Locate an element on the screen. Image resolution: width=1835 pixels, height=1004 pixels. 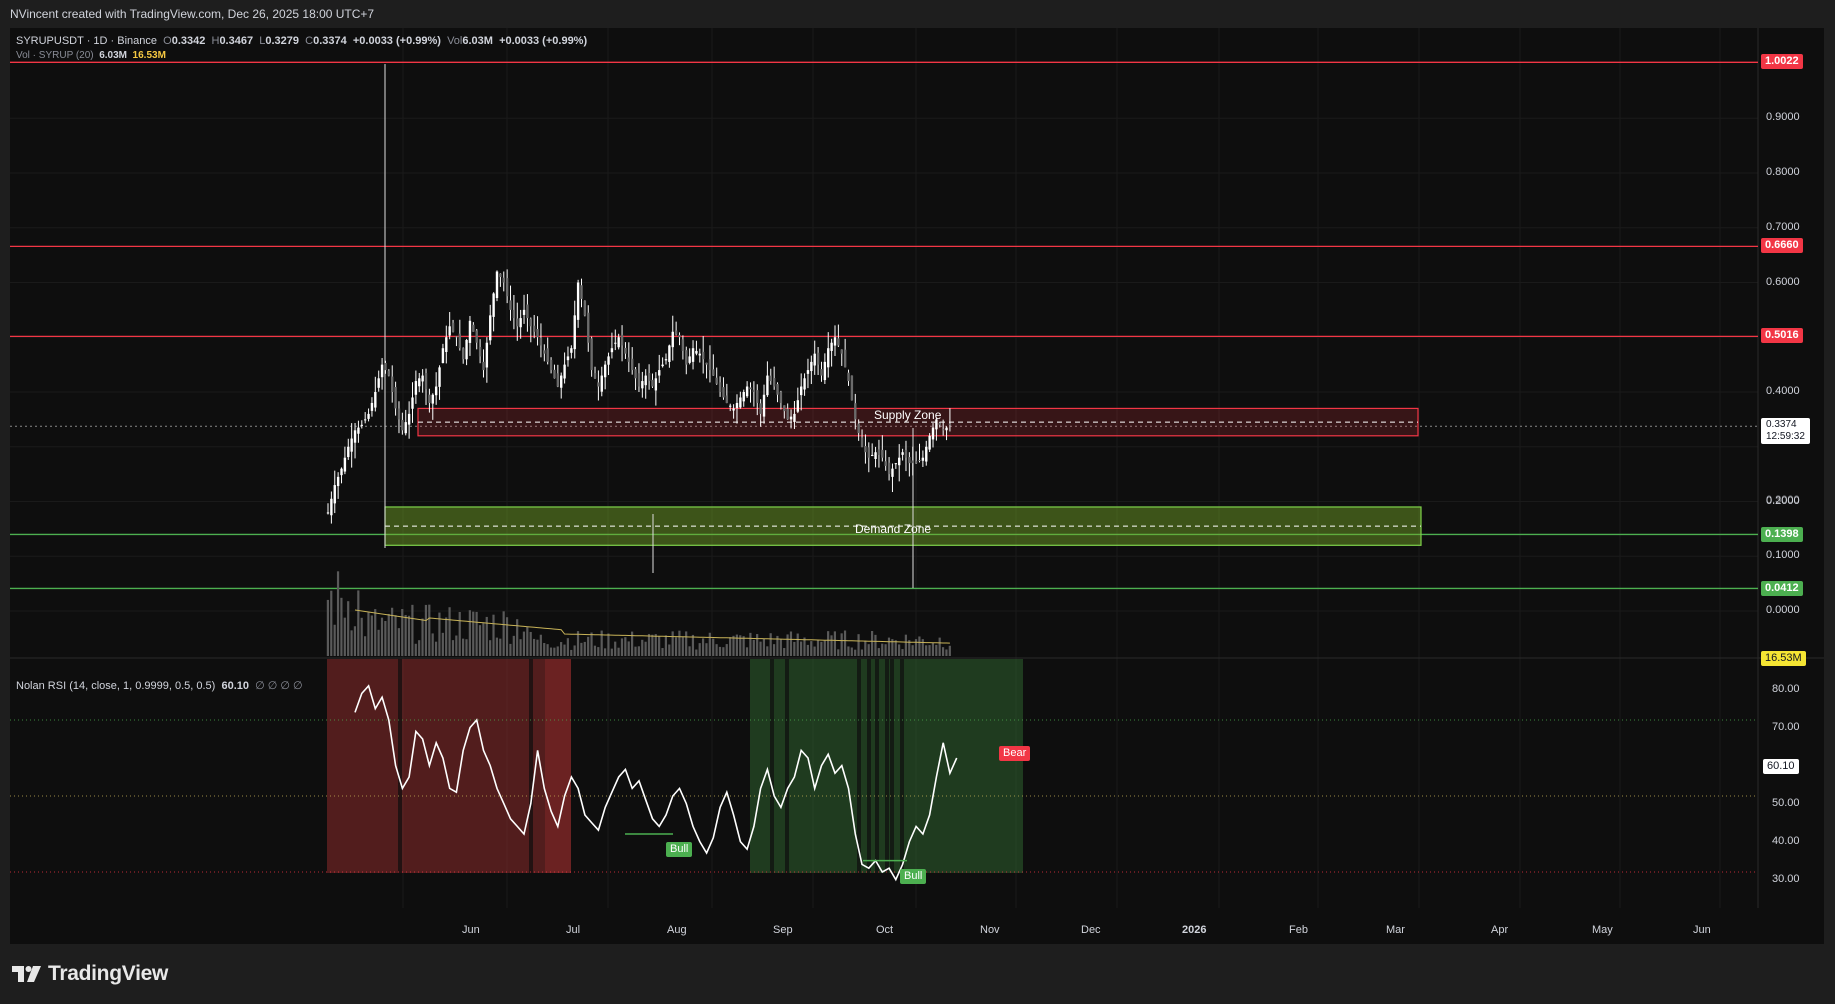
demand-zone-label: Demand Zone is located at coordinates (893, 529).